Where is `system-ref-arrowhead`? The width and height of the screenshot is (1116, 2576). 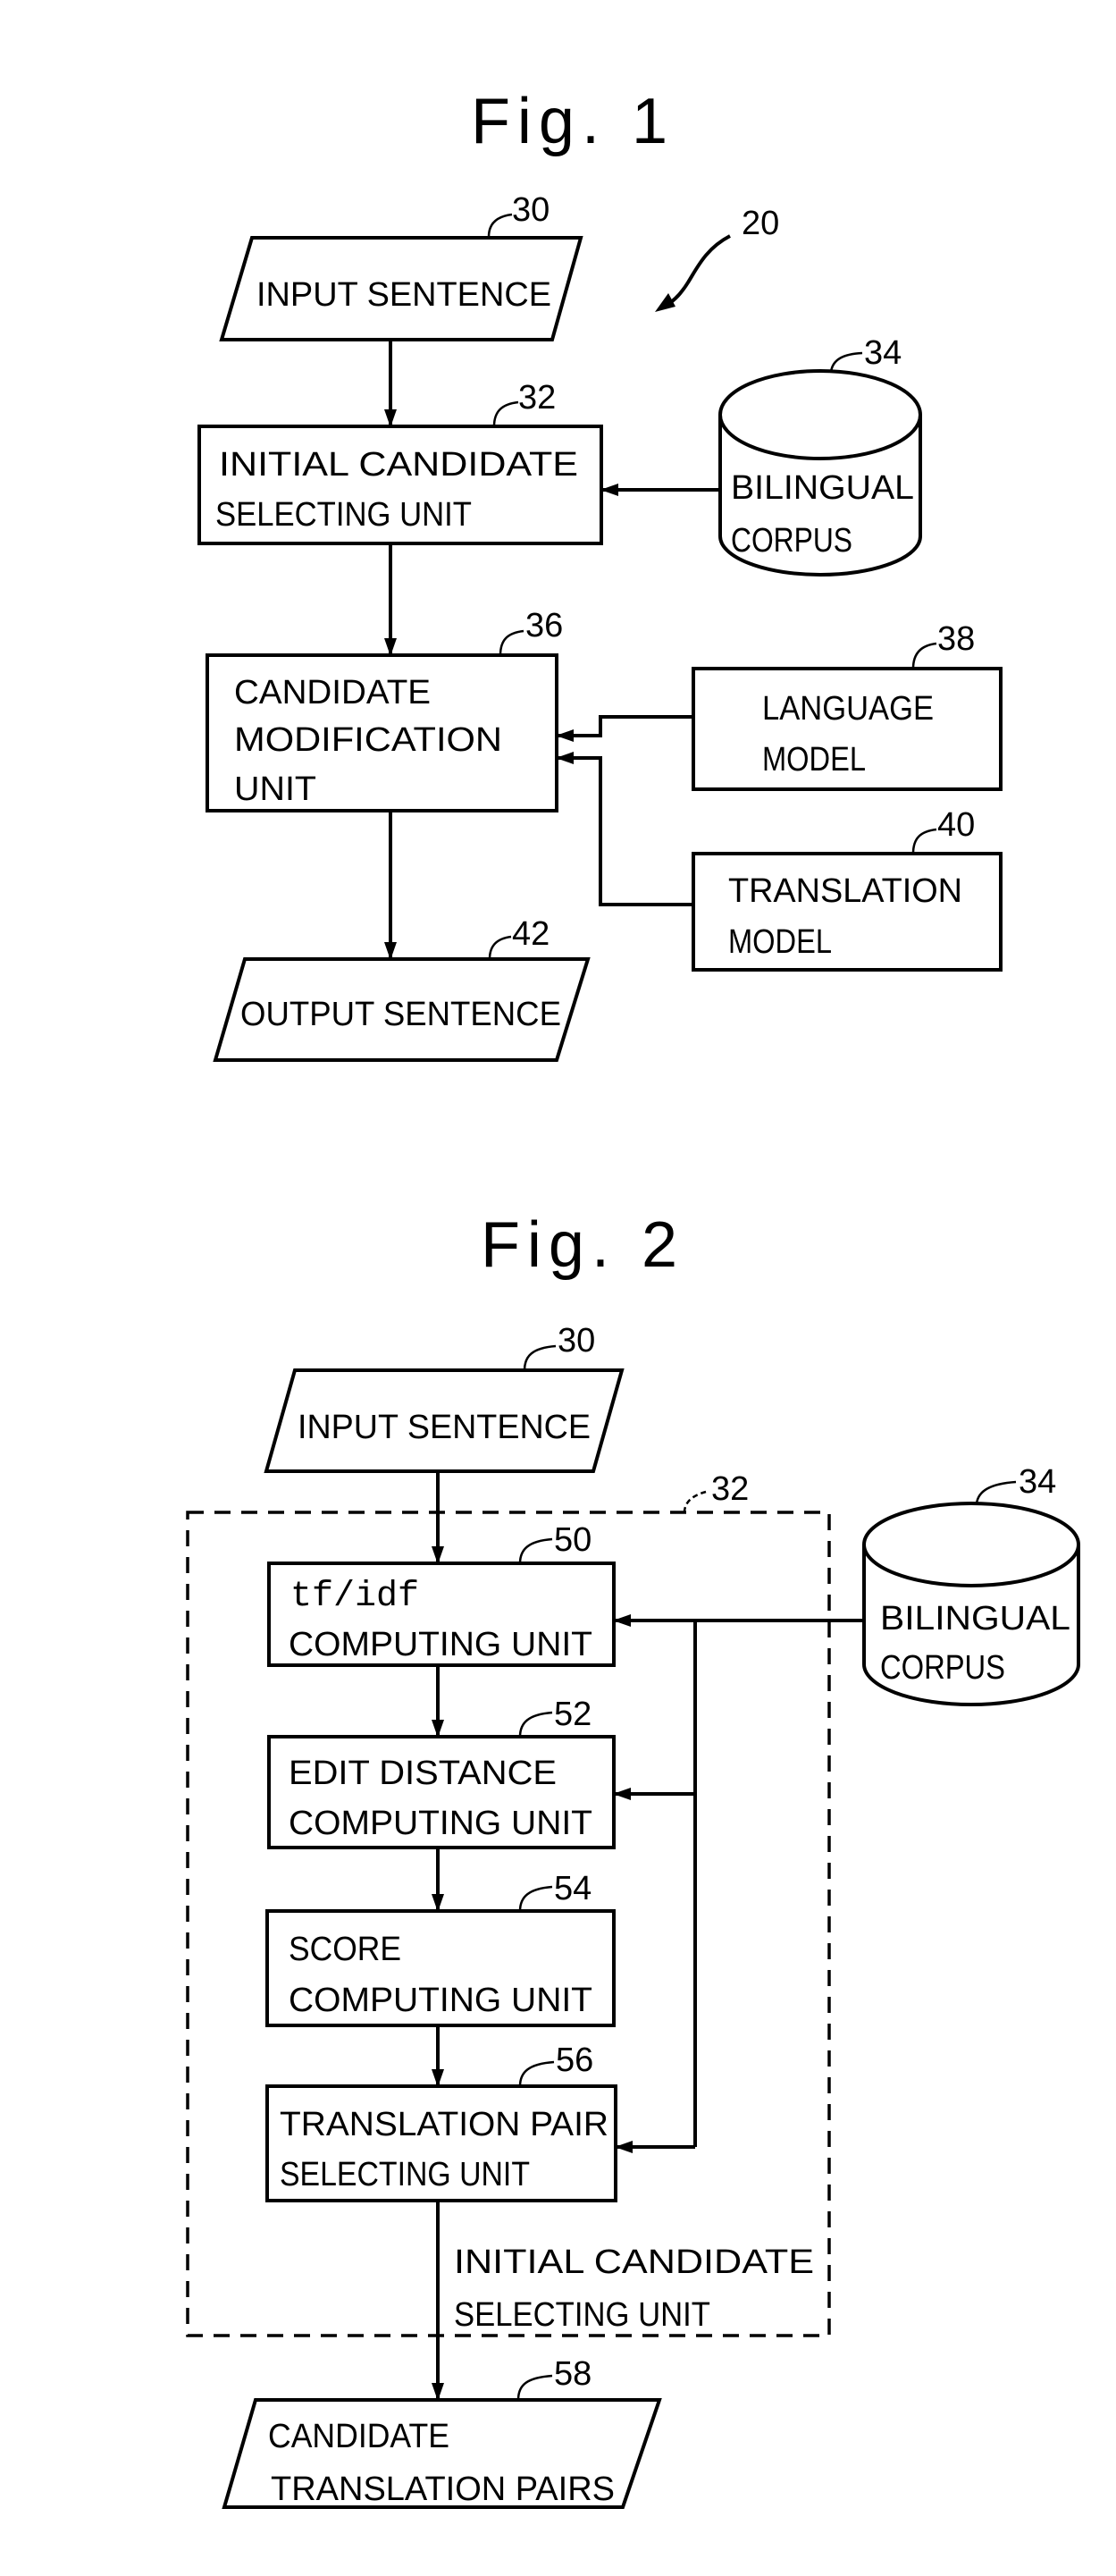
system-ref-arrowhead is located at coordinates (665, 303).